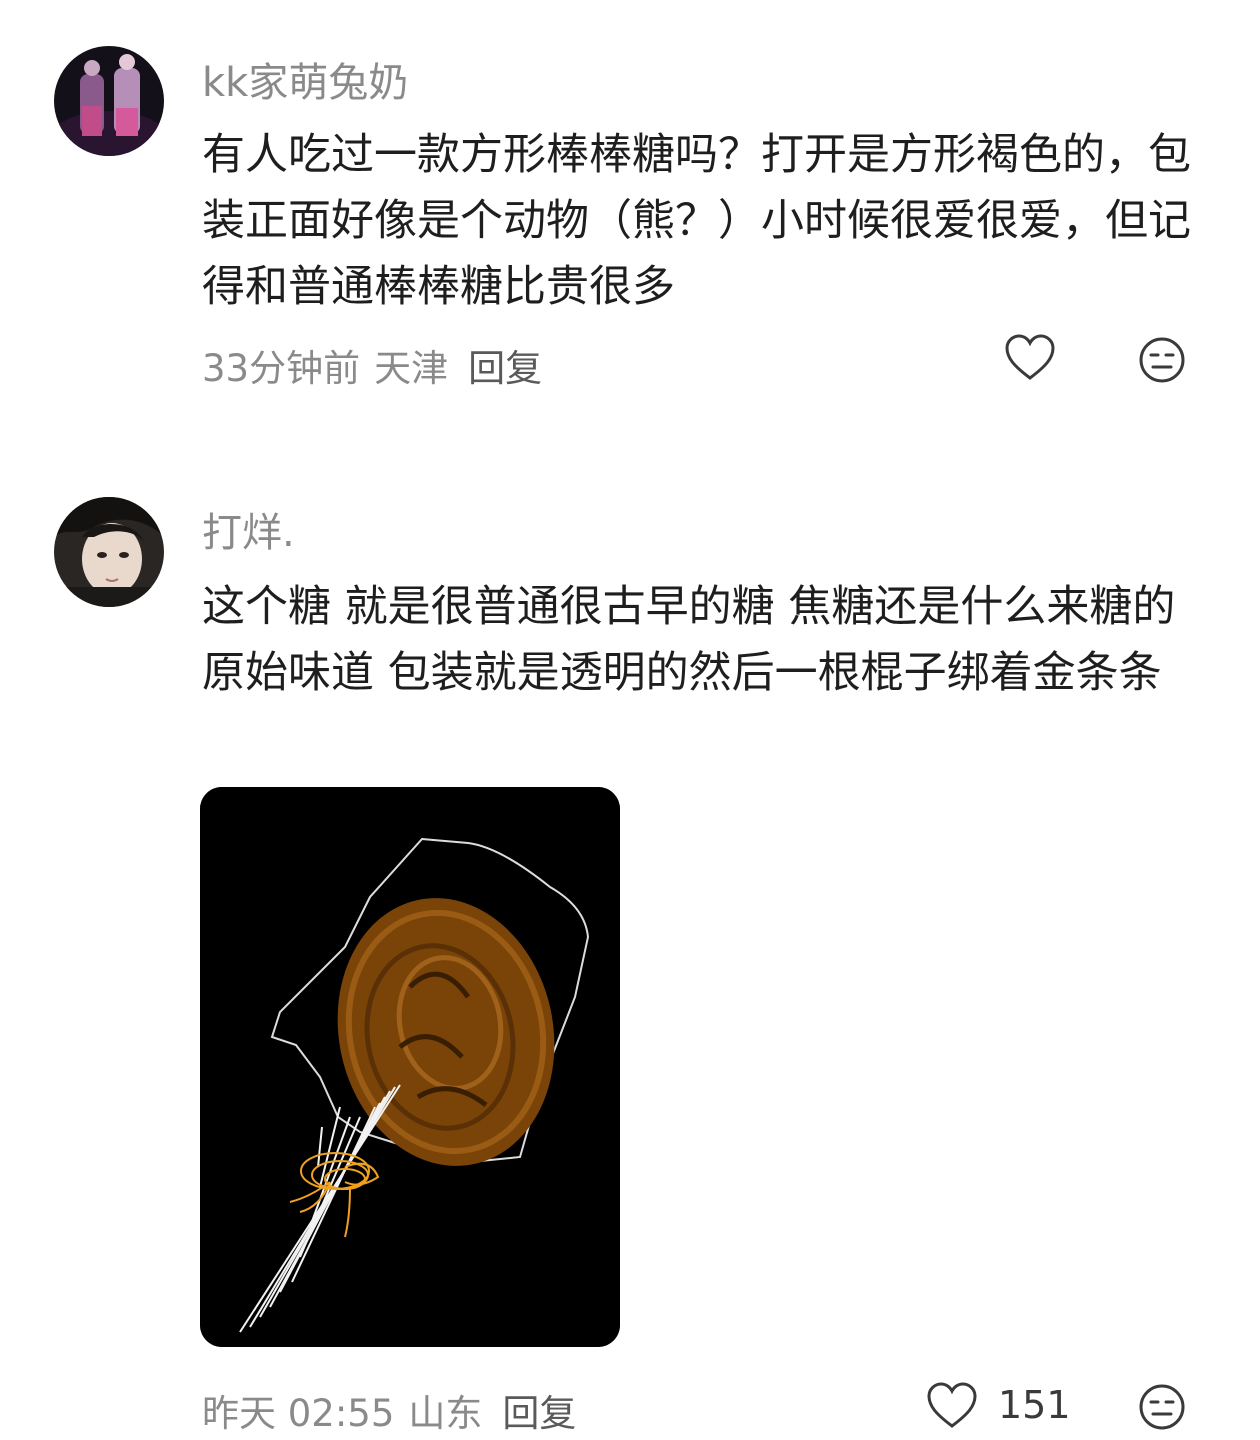 The image size is (1260, 1440). I want to click on username: kk家萌兔奶, so click(305, 79).